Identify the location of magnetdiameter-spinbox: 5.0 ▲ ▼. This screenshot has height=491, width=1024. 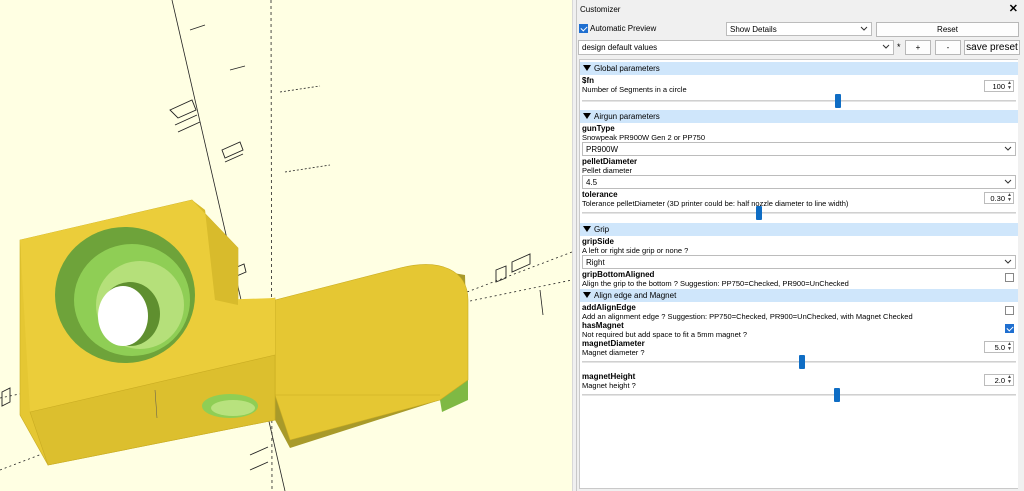
(999, 347).